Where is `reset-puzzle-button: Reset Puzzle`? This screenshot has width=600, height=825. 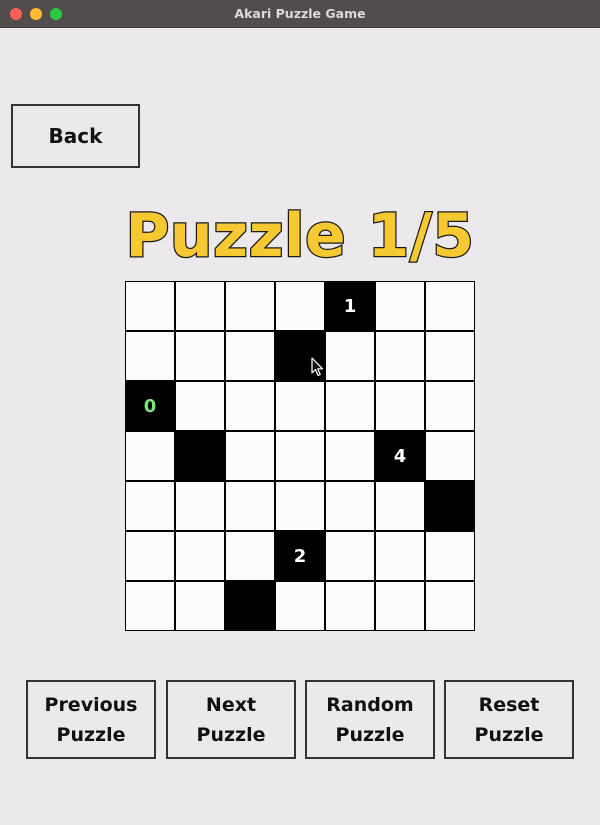
reset-puzzle-button: Reset Puzzle is located at coordinates (509, 719).